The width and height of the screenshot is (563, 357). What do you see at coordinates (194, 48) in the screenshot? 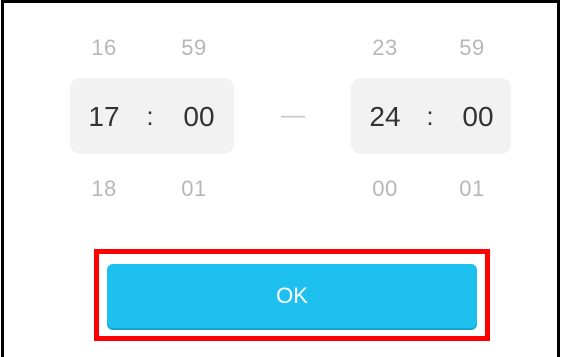
I see `start-minute-prev: 59` at bounding box center [194, 48].